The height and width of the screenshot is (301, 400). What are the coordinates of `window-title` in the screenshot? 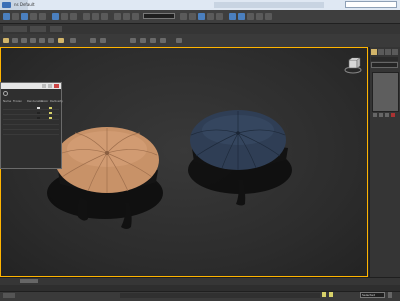 It's located at (169, 4).